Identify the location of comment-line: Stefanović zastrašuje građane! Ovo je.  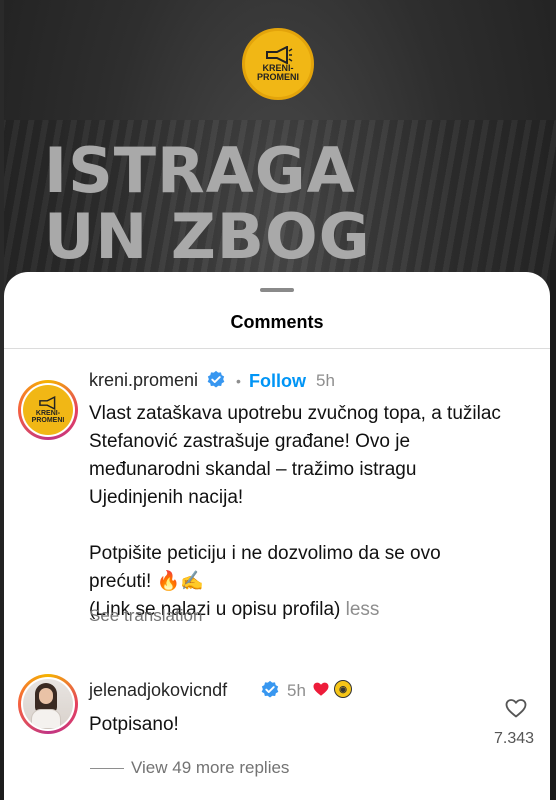
(250, 441).